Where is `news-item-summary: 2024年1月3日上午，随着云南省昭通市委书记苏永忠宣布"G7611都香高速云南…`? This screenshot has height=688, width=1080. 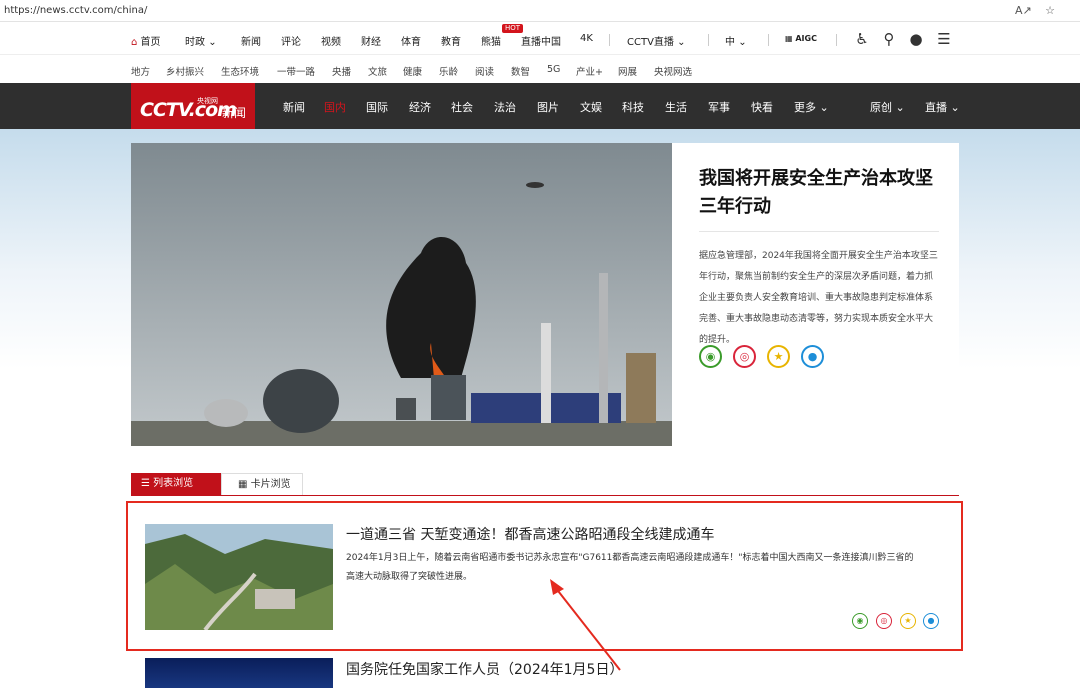
news-item-summary: 2024年1月3日上午，随着云南省昭通市委书记苏永忠宣布"G7611都香高速云南… is located at coordinates (630, 567).